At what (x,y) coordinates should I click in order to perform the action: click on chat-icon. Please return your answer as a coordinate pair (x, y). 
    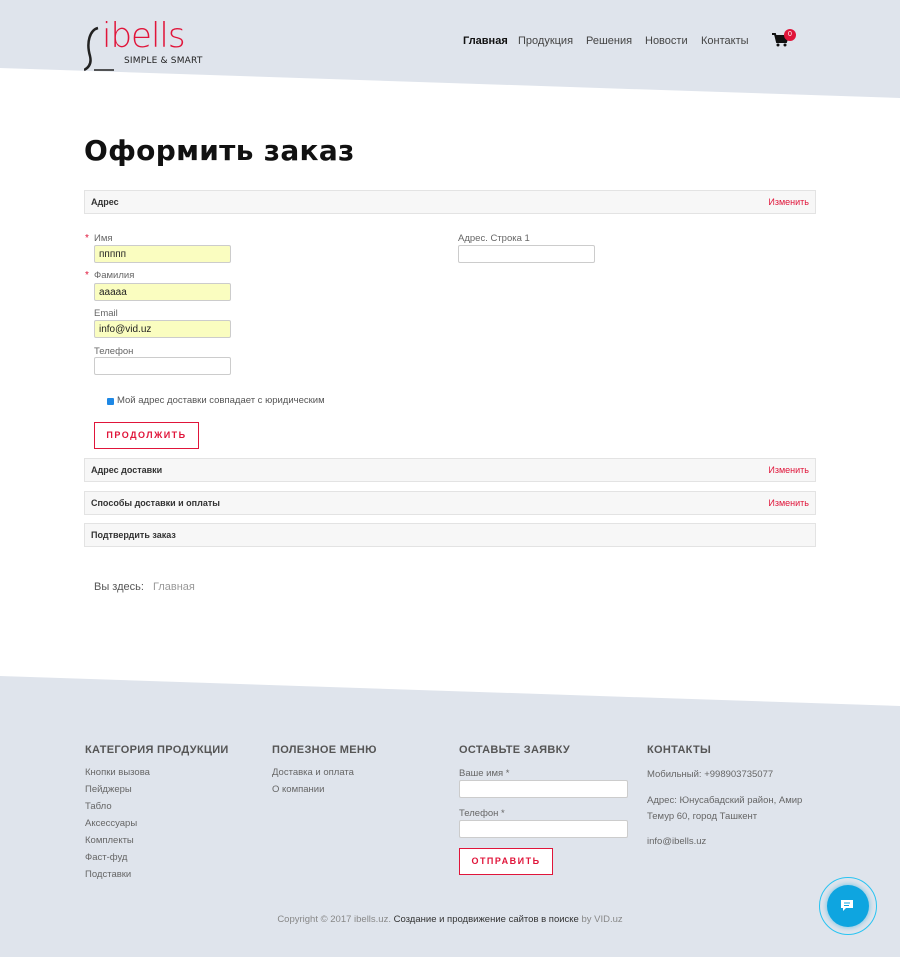
    Looking at the image, I should click on (847, 905).